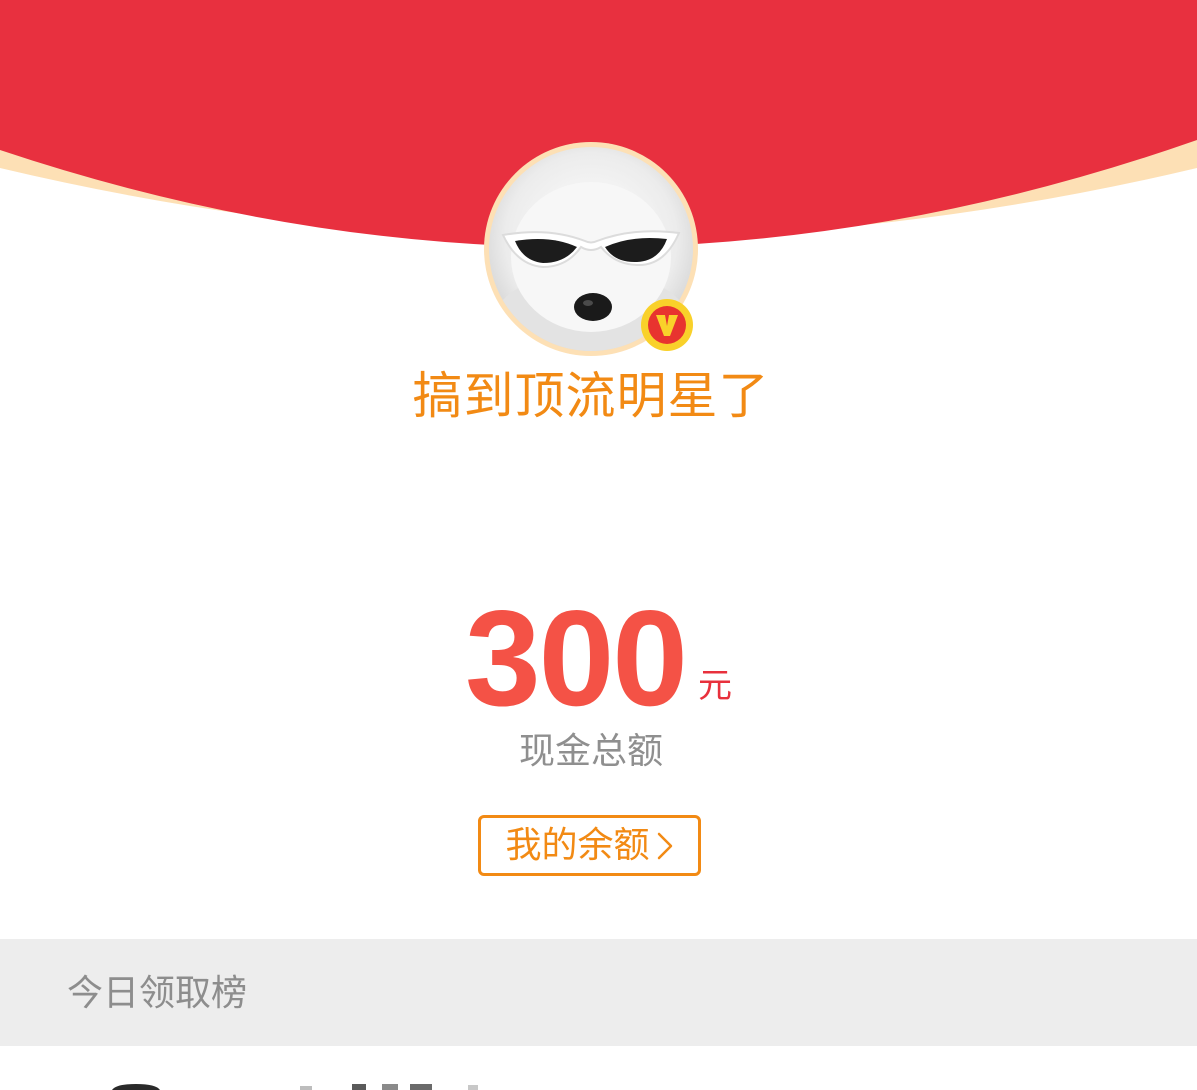 The height and width of the screenshot is (1090, 1197). Describe the element at coordinates (664, 845) in the screenshot. I see `chevron-right-icon` at that location.